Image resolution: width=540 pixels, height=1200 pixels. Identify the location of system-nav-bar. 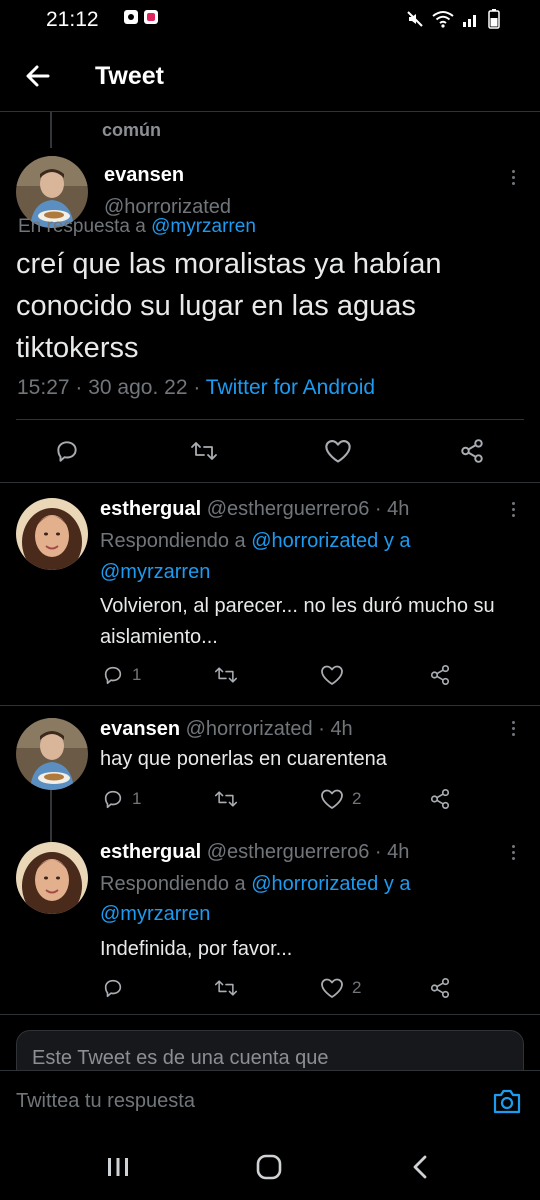
(270, 1166).